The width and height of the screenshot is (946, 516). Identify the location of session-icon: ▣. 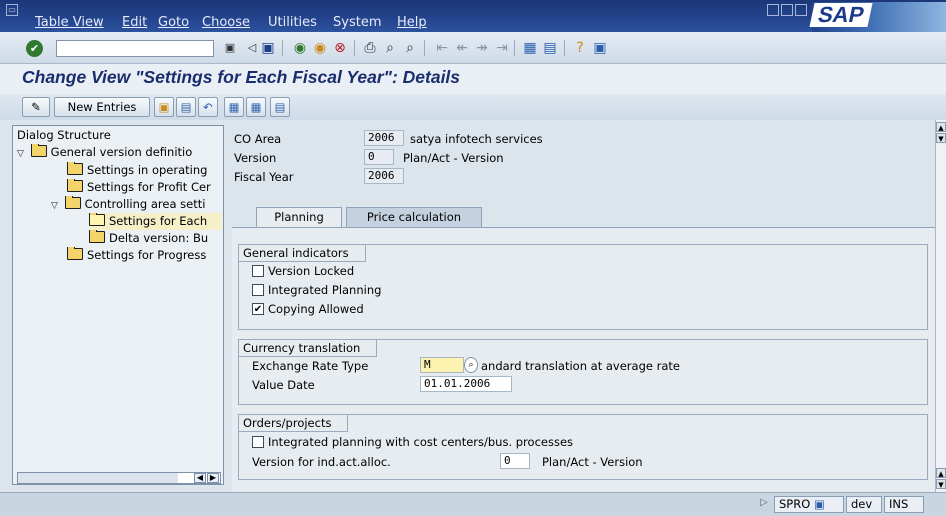
(819, 504).